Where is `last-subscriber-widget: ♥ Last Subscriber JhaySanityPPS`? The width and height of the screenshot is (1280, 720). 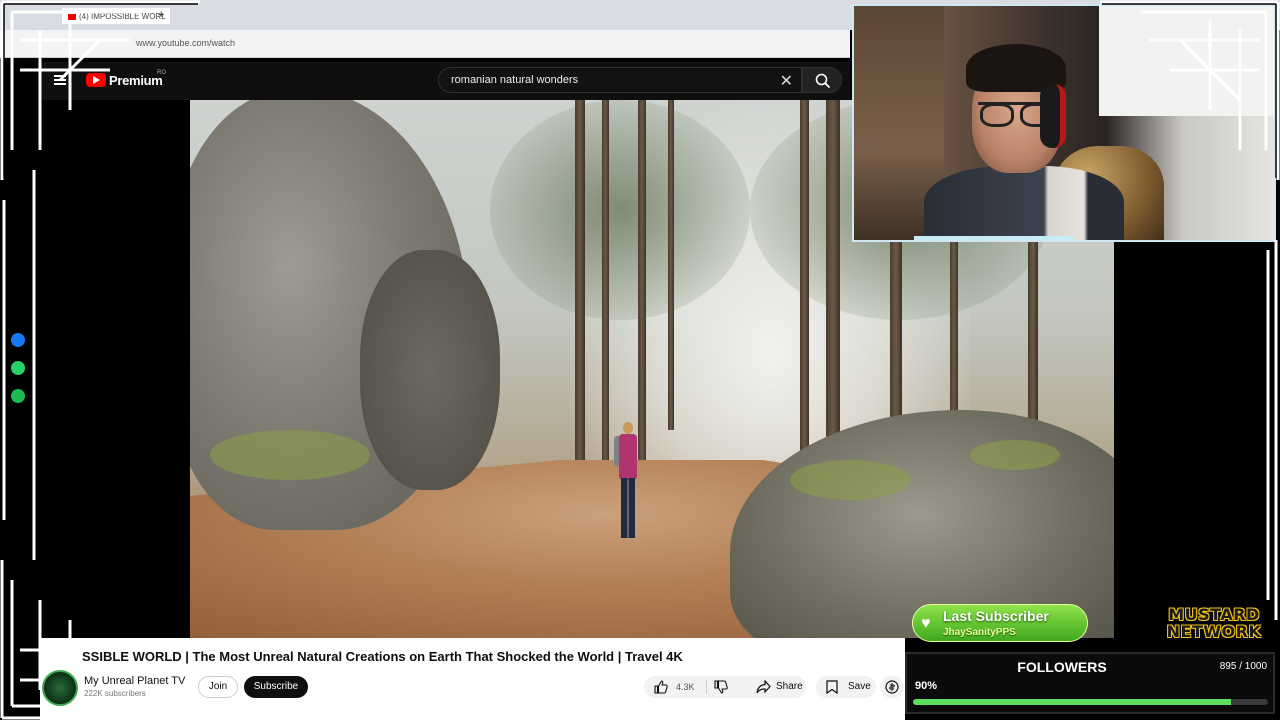 last-subscriber-widget: ♥ Last Subscriber JhaySanityPPS is located at coordinates (1000, 623).